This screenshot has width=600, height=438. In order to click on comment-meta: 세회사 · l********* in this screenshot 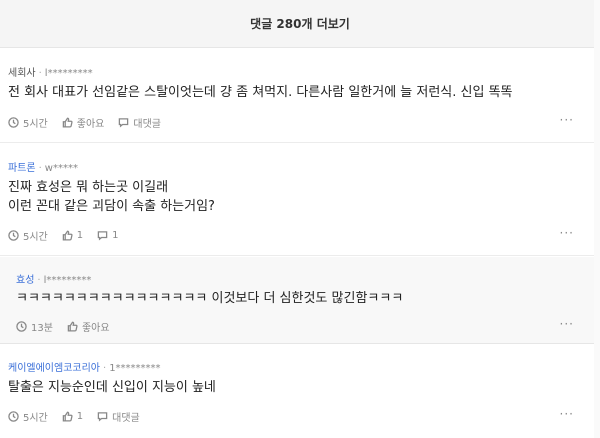, I will do `click(50, 73)`.